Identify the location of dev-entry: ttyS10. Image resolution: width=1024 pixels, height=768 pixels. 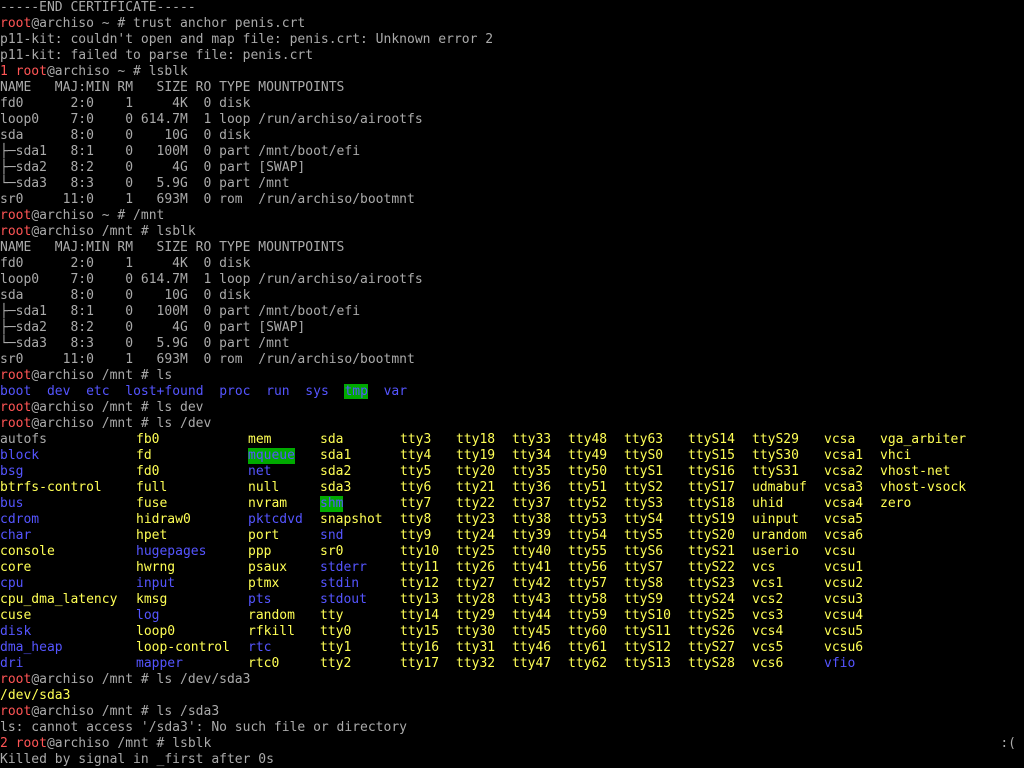
(647, 615).